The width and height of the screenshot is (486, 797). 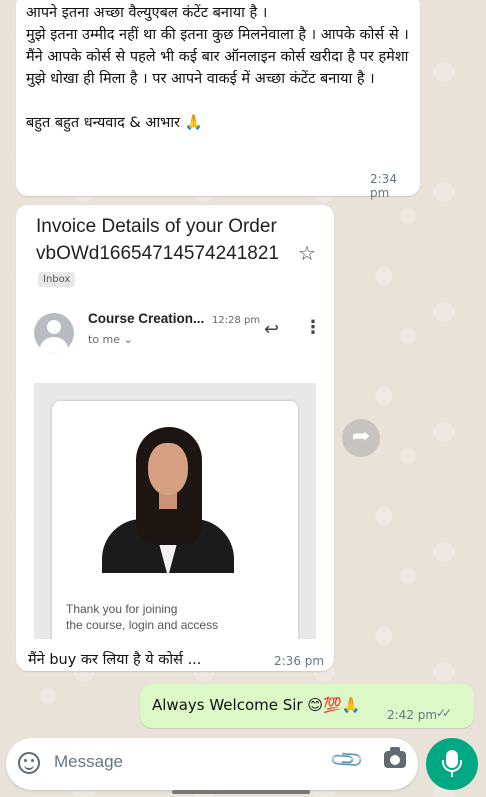 I want to click on inbox-label: Inbox, so click(x=57, y=279).